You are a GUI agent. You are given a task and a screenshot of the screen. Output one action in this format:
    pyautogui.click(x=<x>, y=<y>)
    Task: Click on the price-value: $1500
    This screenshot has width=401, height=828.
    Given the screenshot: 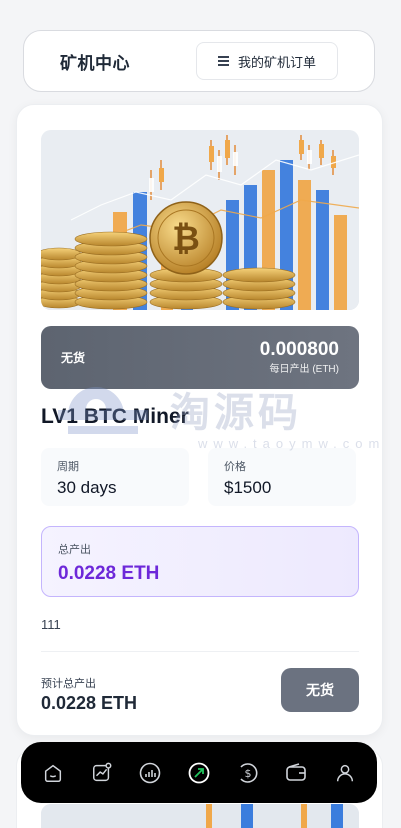 What is the action you would take?
    pyautogui.click(x=248, y=487)
    